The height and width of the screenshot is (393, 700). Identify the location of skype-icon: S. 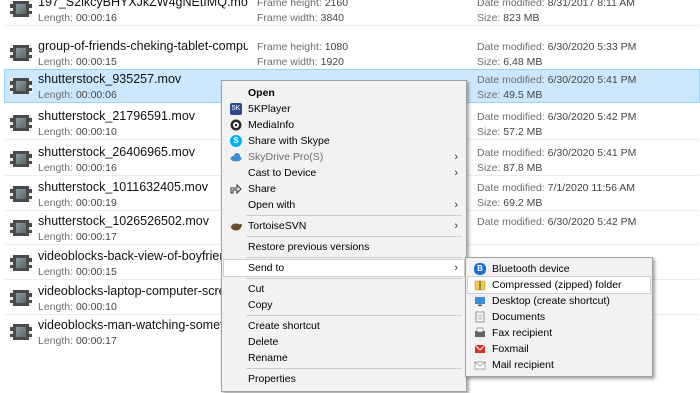
(236, 141).